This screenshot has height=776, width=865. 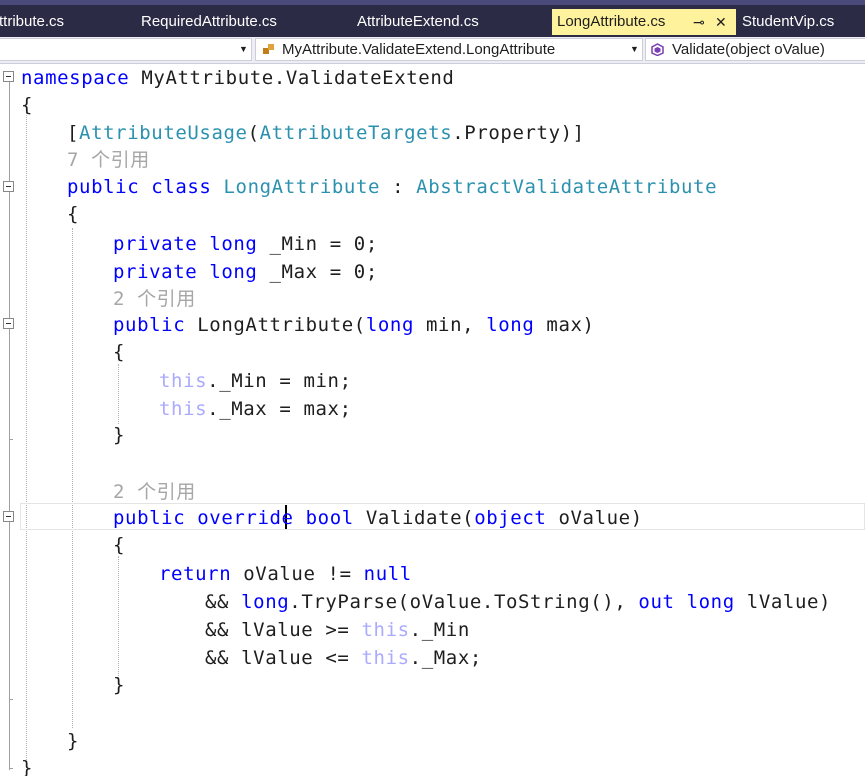 I want to click on code-line: private long _Max = 0;, so click(x=245, y=272).